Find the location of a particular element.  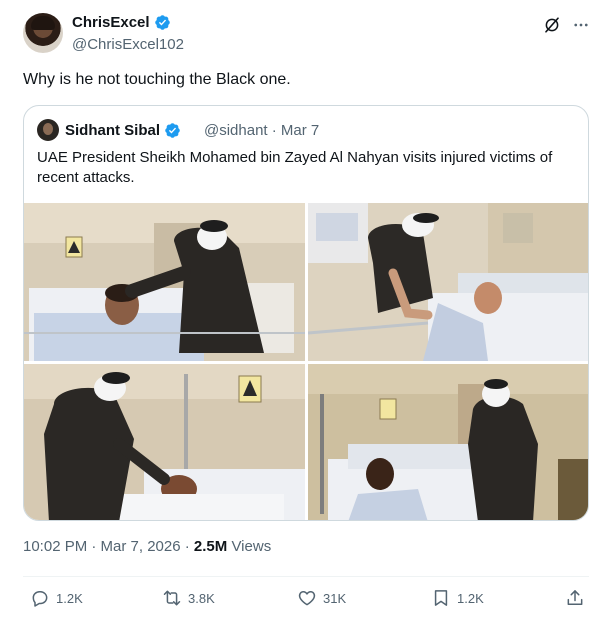

timestamp-views: 10:02 PM · Mar 7, 2026 · 2.5M Views is located at coordinates (147, 546).